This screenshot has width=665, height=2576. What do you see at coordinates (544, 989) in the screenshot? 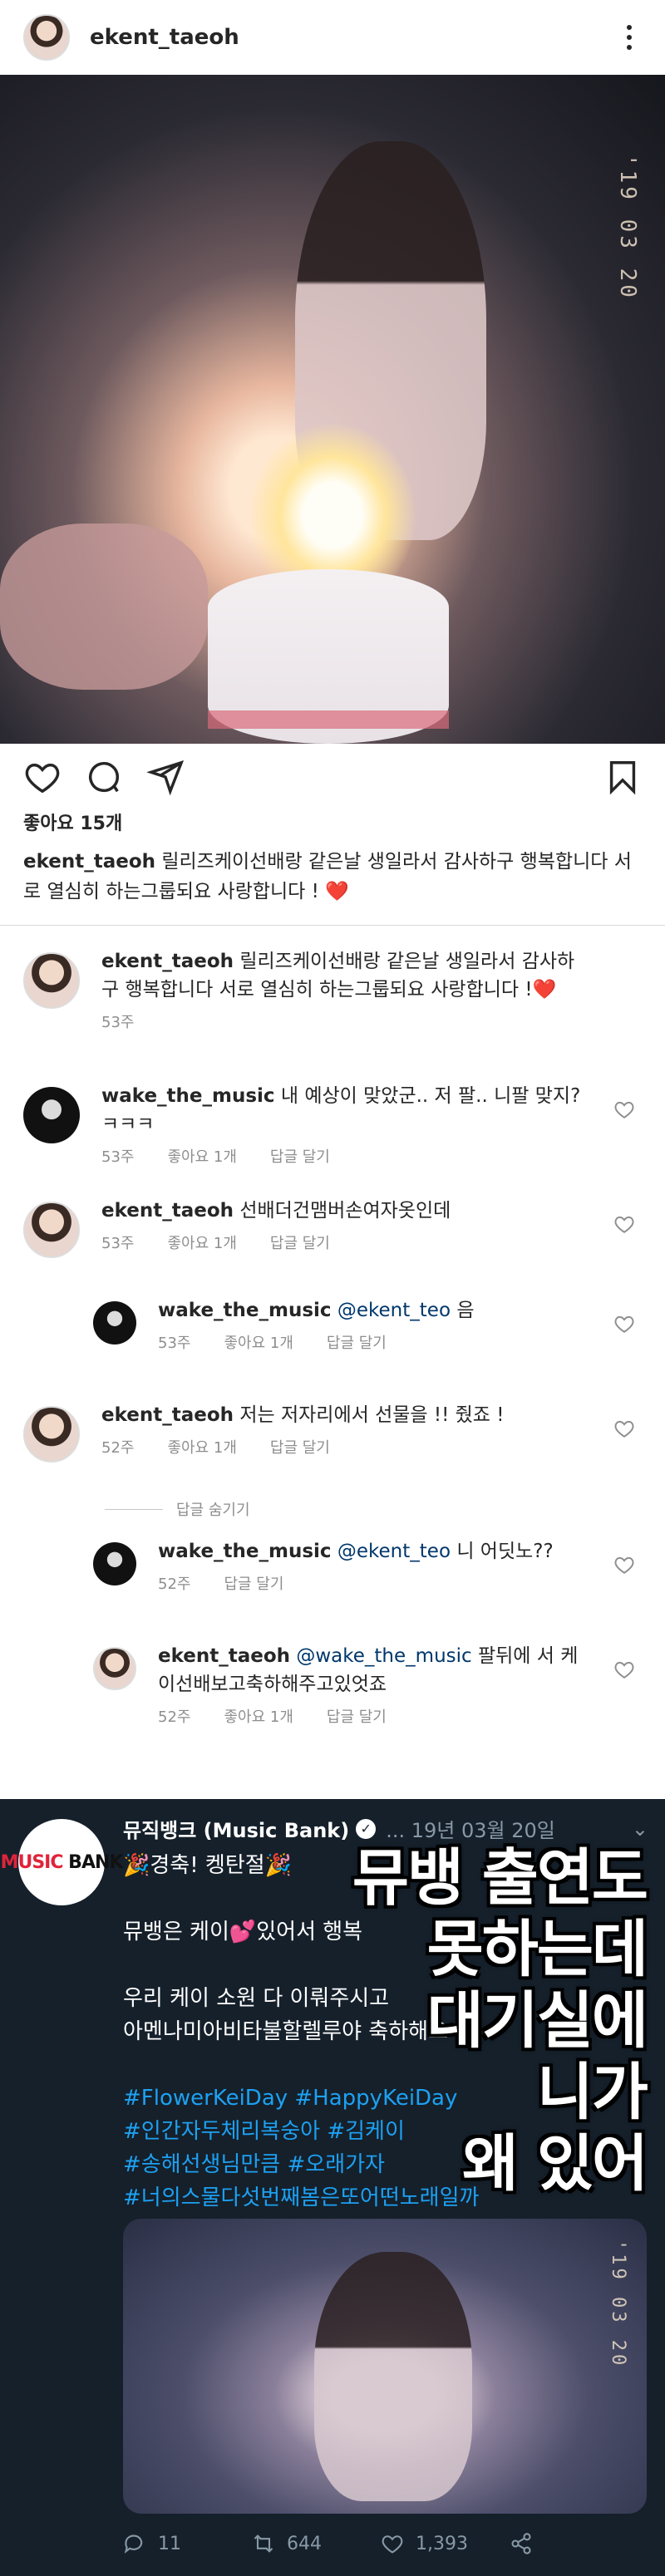
I see `comment-heart-emoji: ❤️` at bounding box center [544, 989].